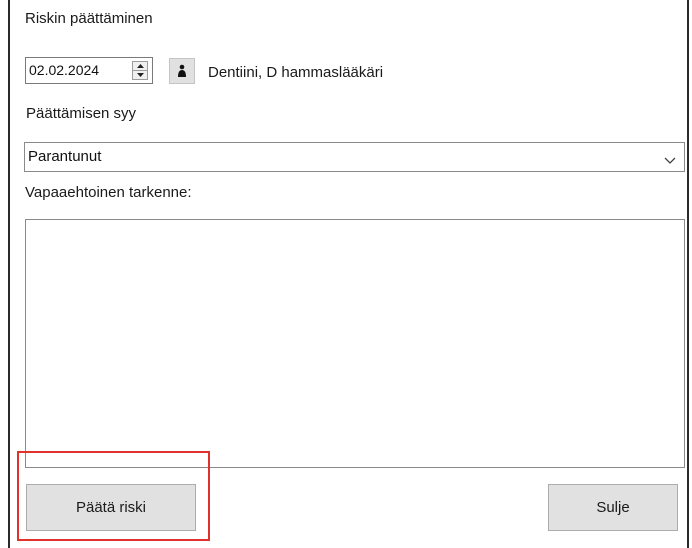  I want to click on spin-down-button, so click(140, 75).